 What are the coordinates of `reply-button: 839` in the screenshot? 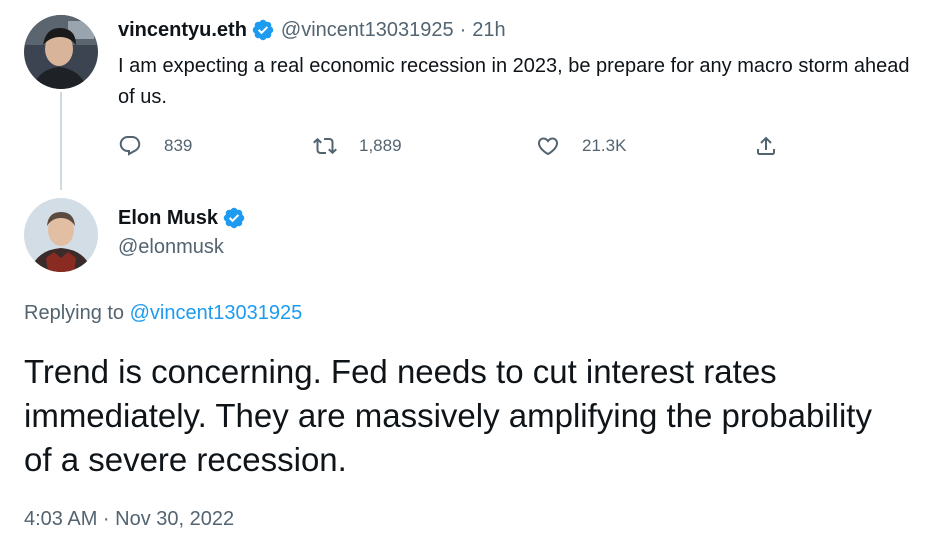 It's located at (155, 146).